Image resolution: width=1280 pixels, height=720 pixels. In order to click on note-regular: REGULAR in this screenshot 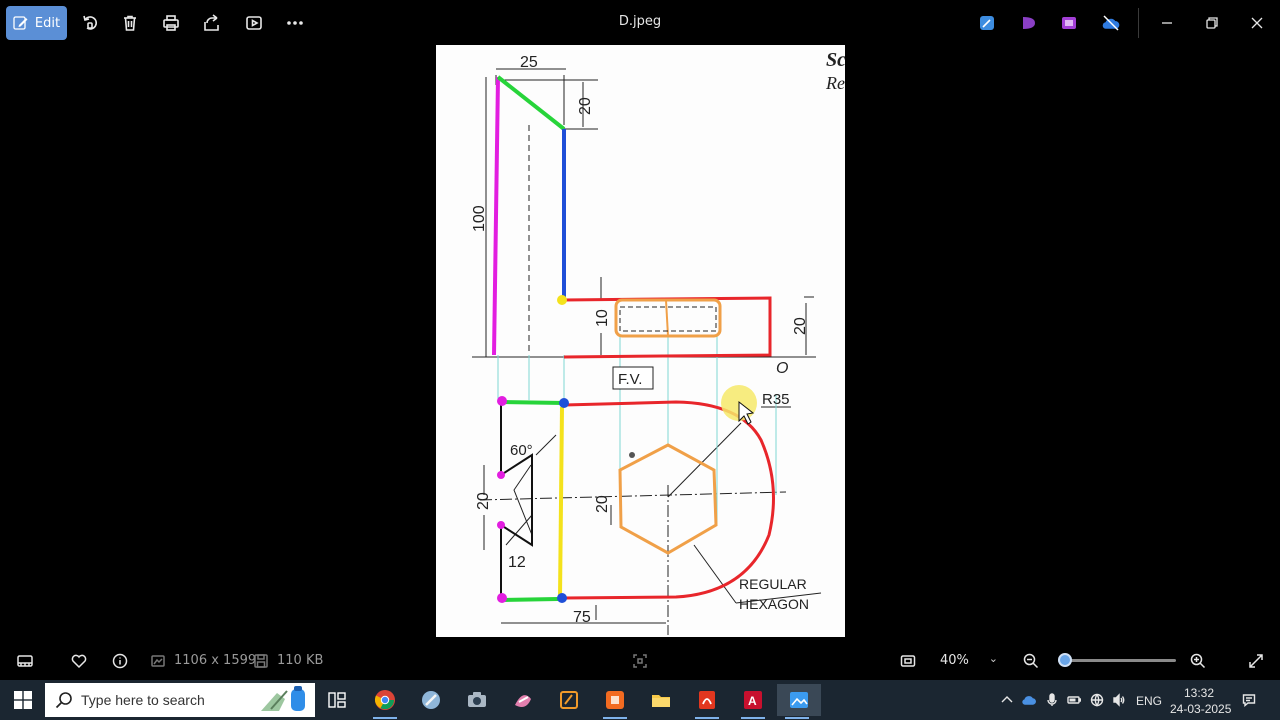, I will do `click(773, 584)`.